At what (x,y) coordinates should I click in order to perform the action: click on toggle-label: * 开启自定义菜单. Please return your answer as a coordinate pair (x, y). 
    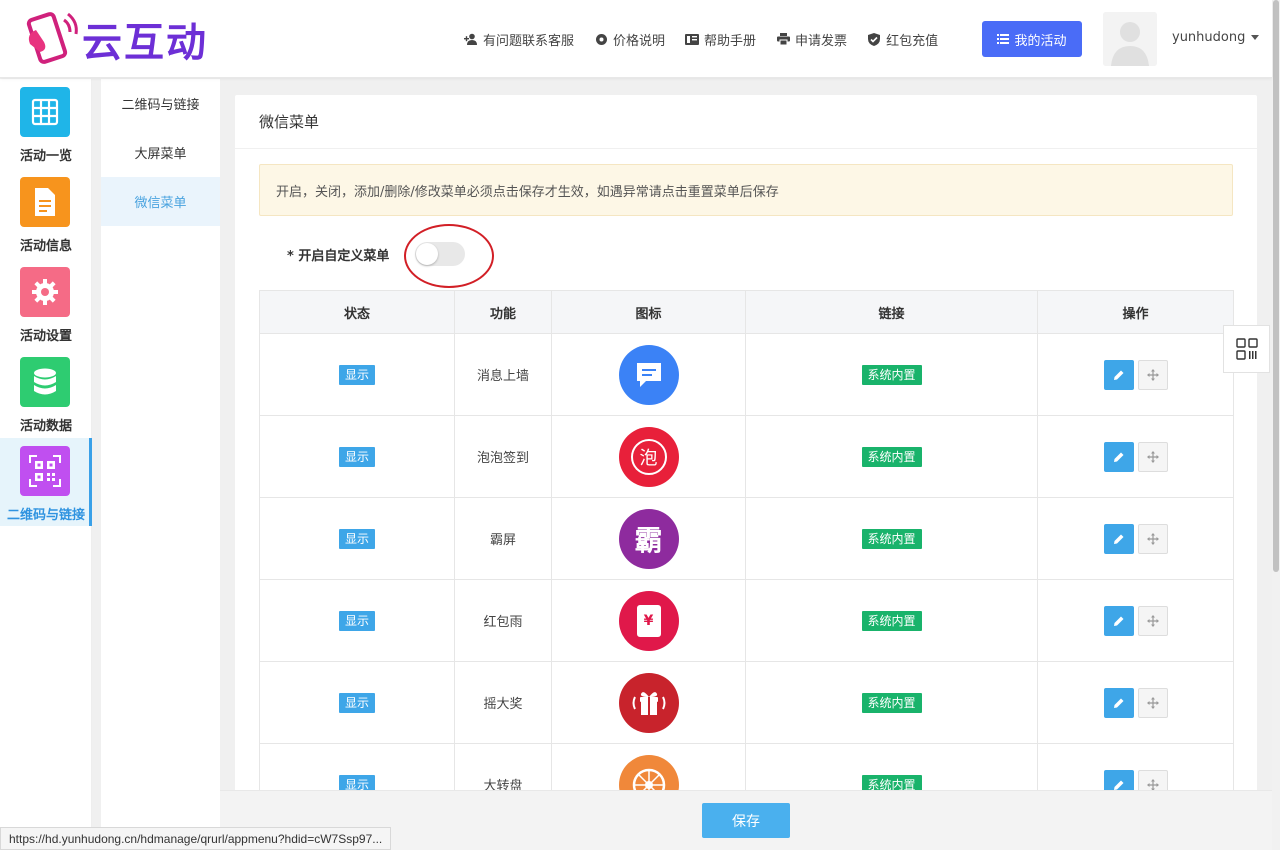
    Looking at the image, I should click on (338, 256).